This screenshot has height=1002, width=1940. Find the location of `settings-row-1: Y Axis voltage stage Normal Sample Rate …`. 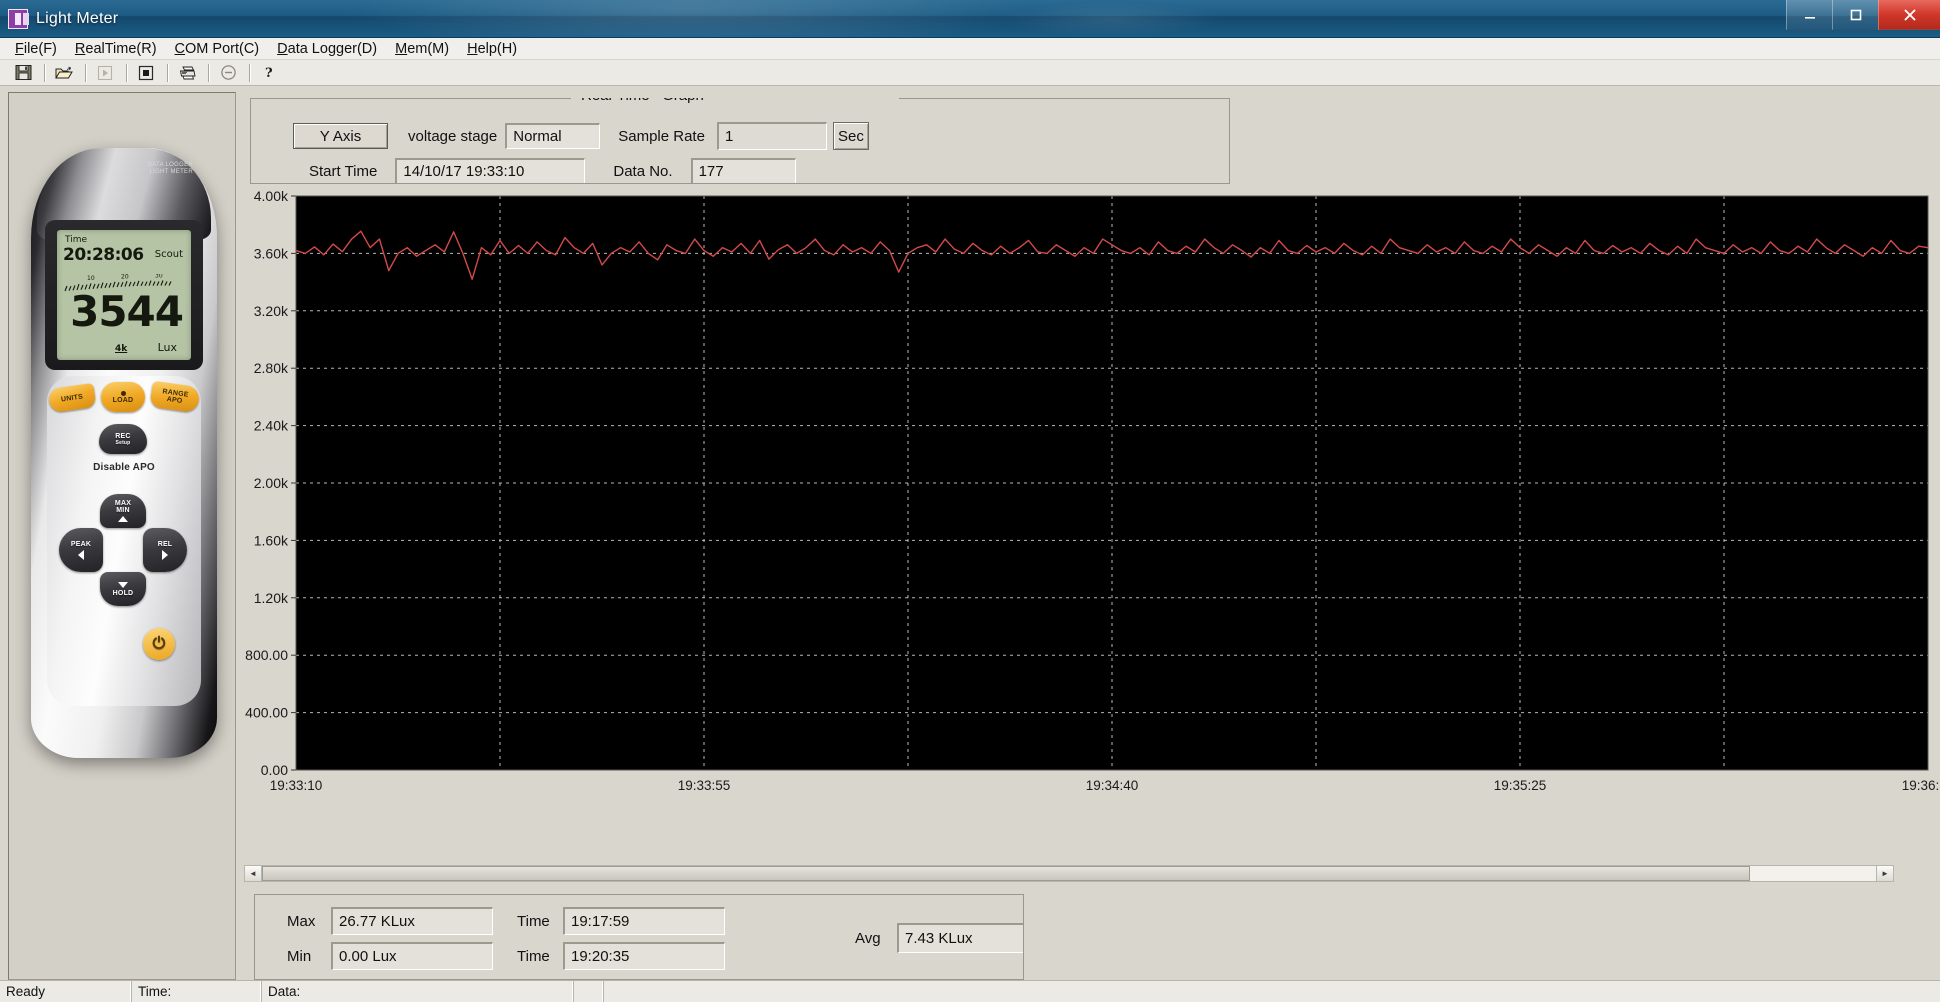

settings-row-1: Y Axis voltage stage Normal Sample Rate … is located at coordinates (740, 136).